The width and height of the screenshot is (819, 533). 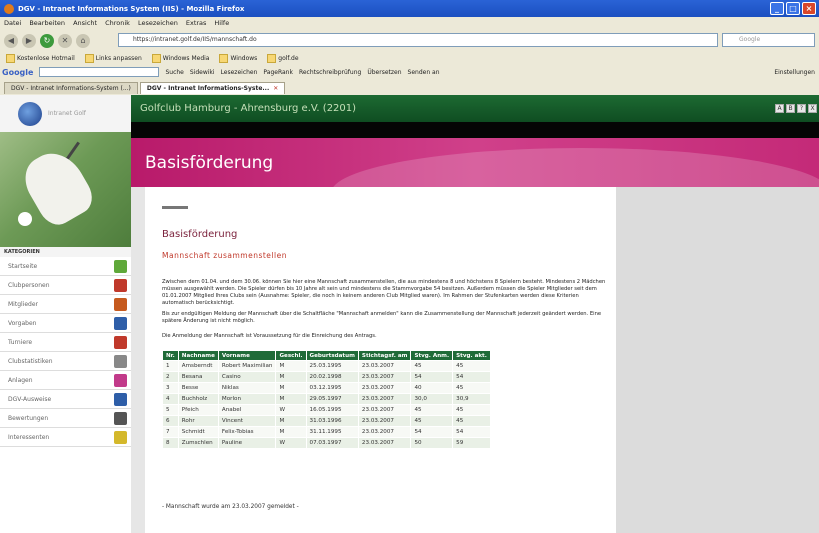 I want to click on table-cell: 6, so click(x=170, y=421).